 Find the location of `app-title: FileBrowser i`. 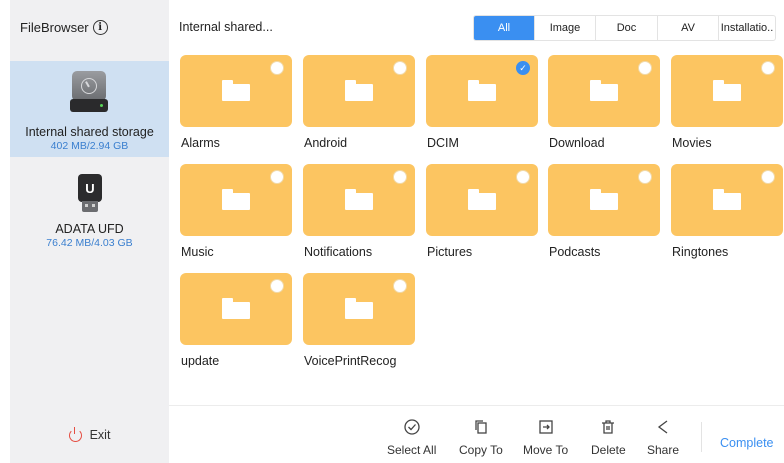

app-title: FileBrowser i is located at coordinates (64, 27).